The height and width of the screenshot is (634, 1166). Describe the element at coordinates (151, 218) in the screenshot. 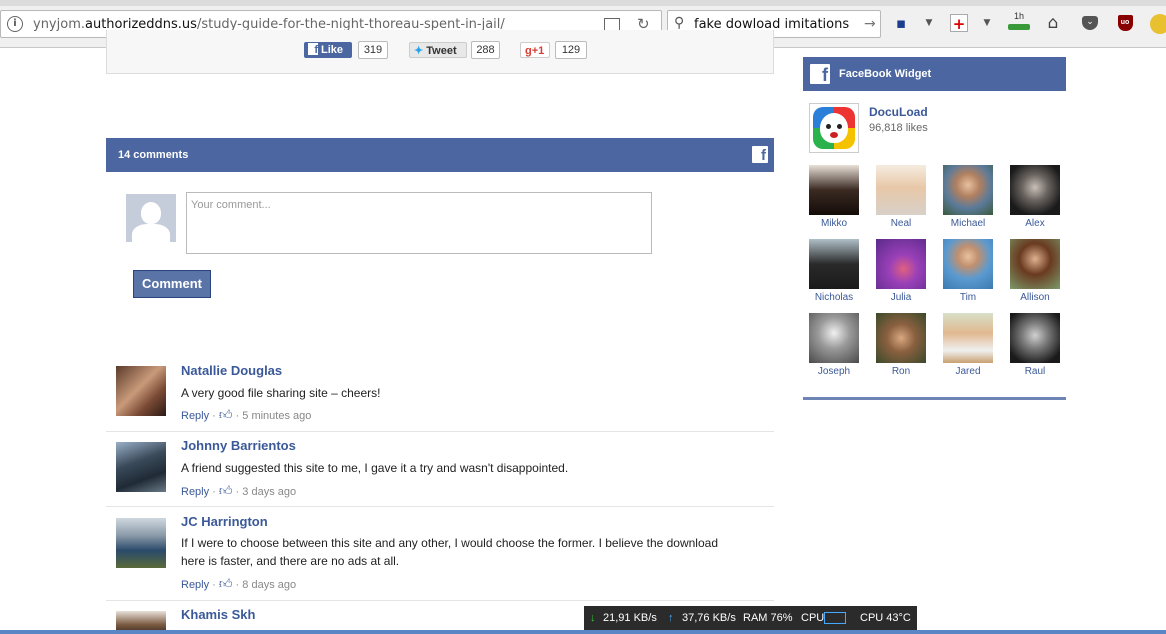

I see `default-avatar` at that location.